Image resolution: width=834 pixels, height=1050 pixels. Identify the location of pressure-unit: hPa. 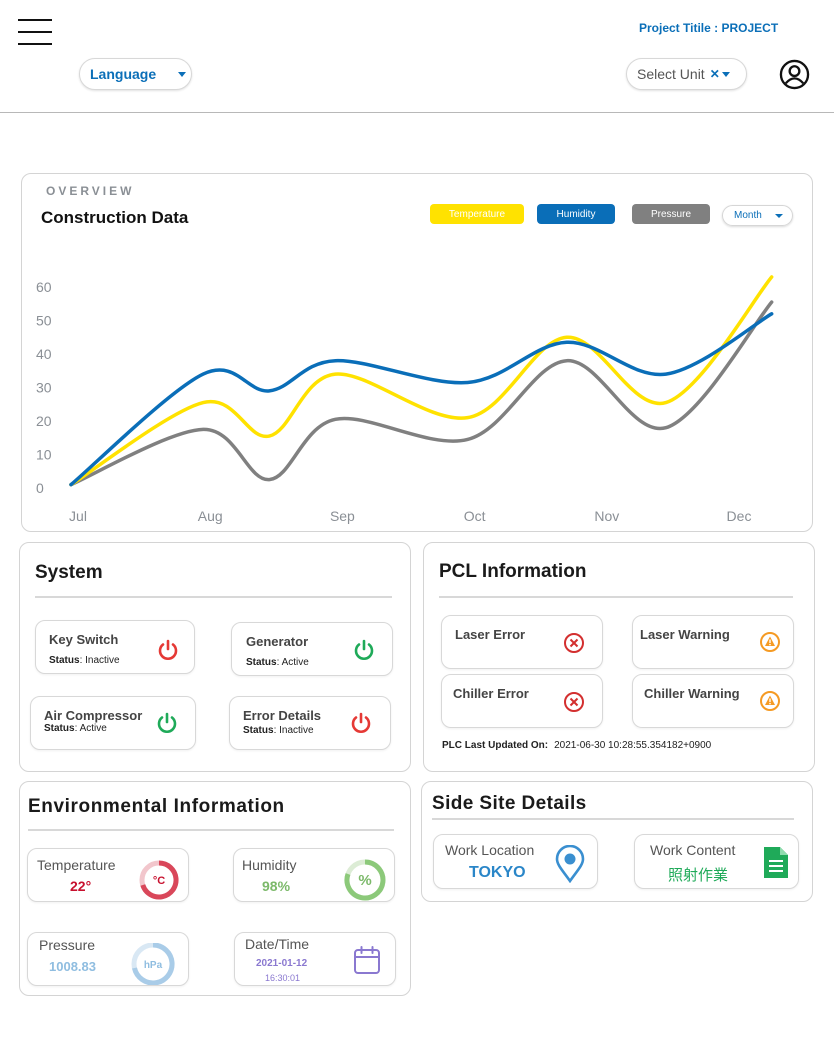
(153, 965).